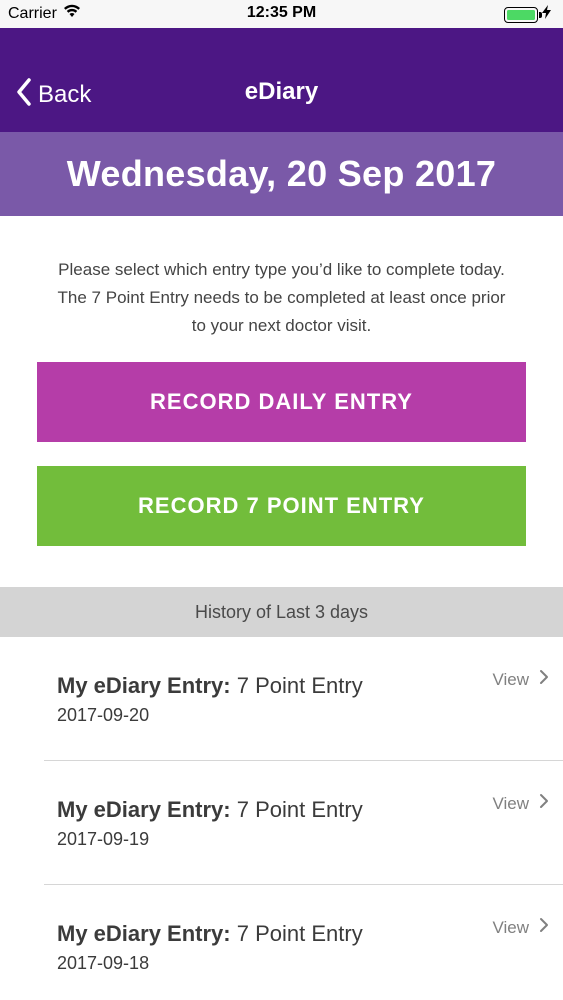 The height and width of the screenshot is (1000, 563). I want to click on entry-date: 2017-09-18, so click(103, 963).